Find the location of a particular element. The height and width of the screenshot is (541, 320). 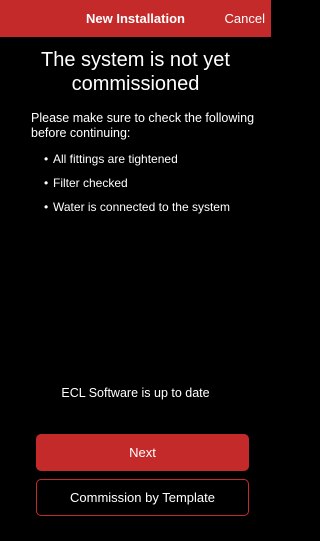

status-heading: The system is not yet commissioned is located at coordinates (135, 72).